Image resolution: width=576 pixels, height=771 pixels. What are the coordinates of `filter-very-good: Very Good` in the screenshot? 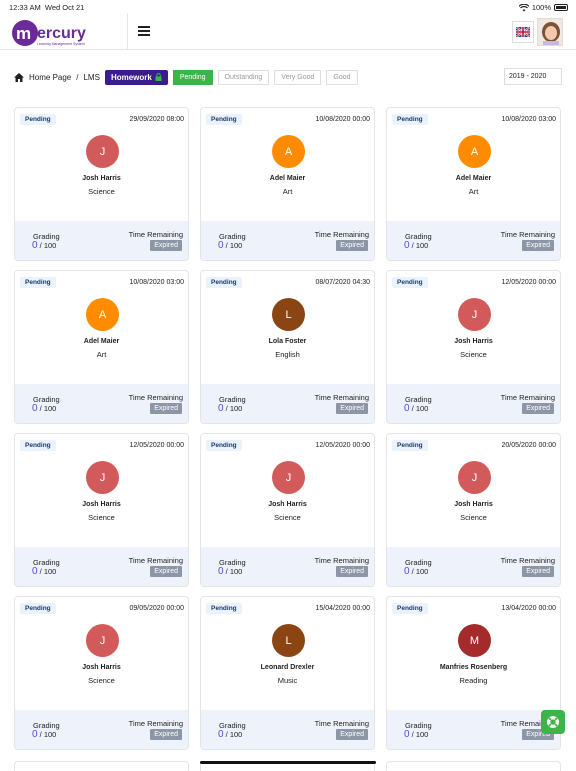 It's located at (298, 77).